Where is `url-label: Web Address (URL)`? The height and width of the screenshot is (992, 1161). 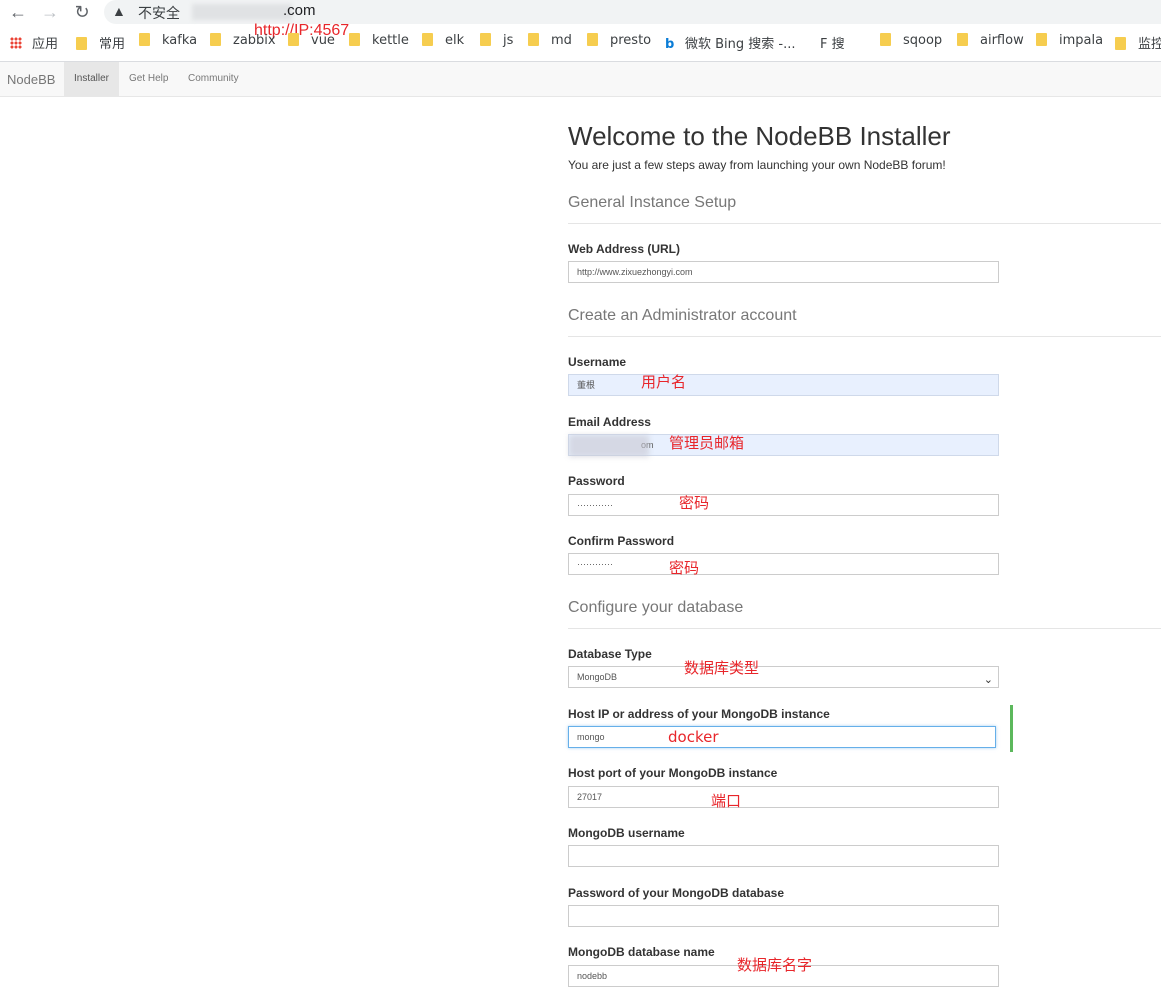
url-label: Web Address (URL) is located at coordinates (624, 249).